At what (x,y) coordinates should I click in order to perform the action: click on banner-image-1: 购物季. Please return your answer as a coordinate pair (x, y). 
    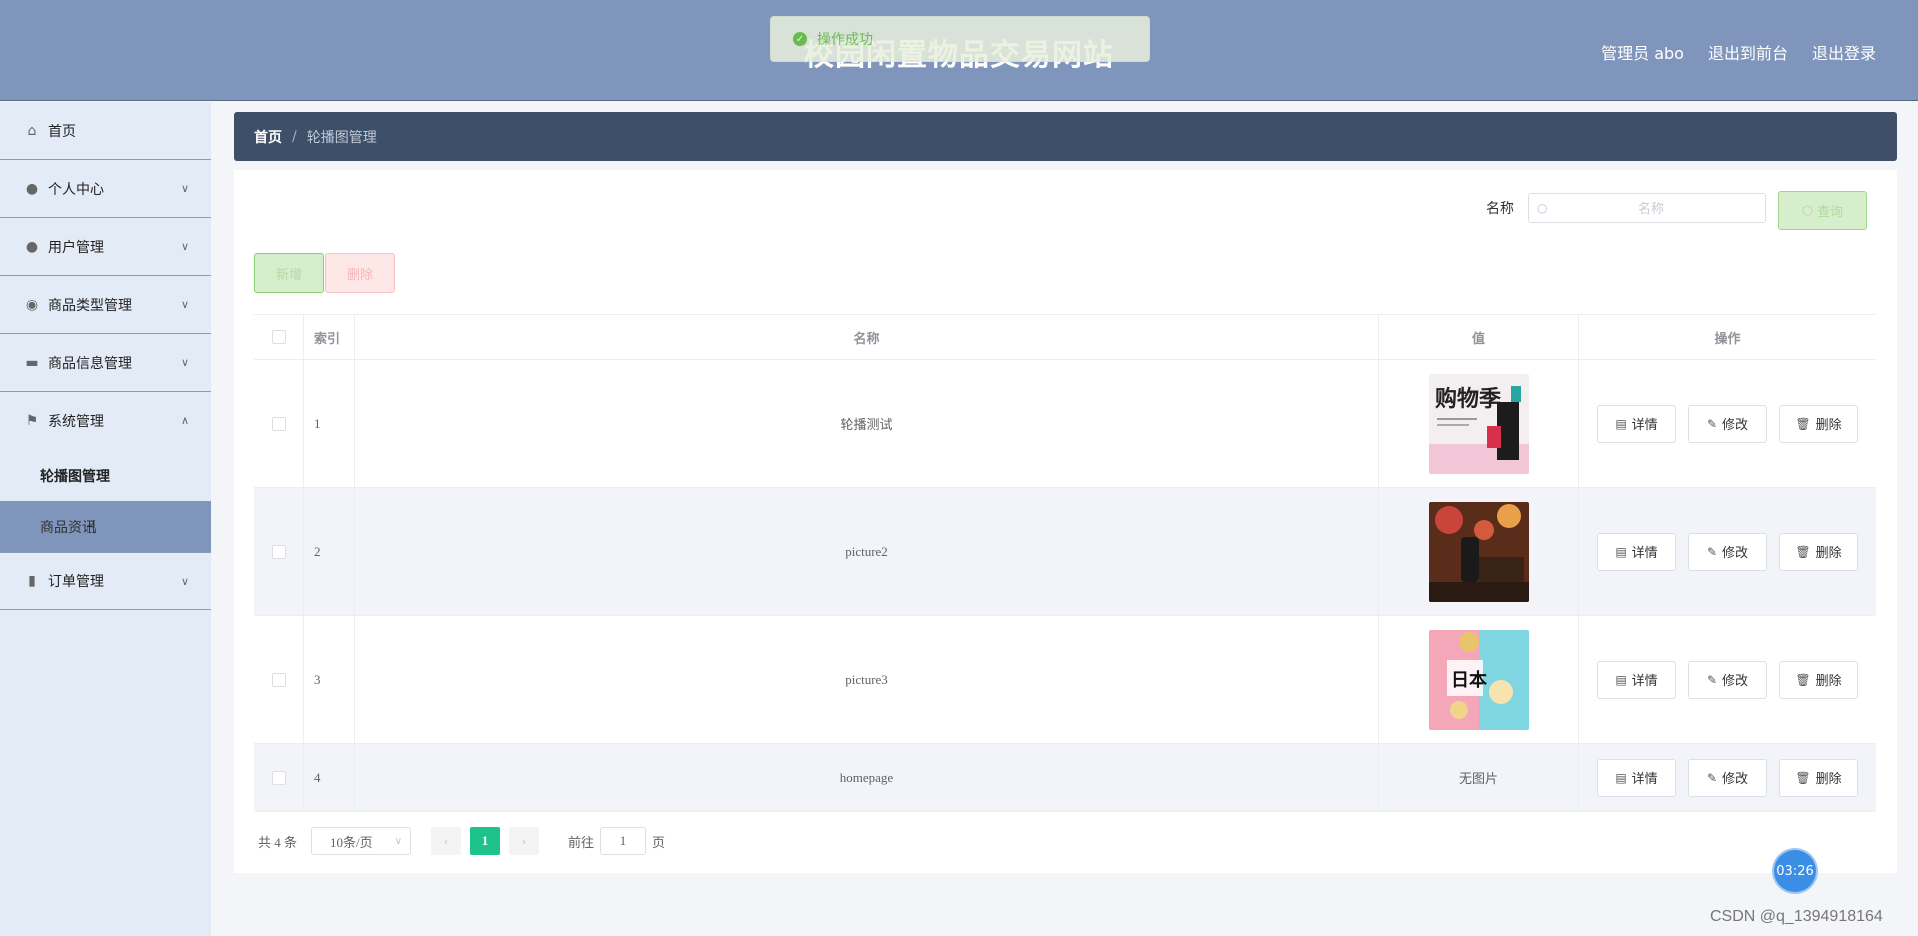
    Looking at the image, I should click on (1478, 423).